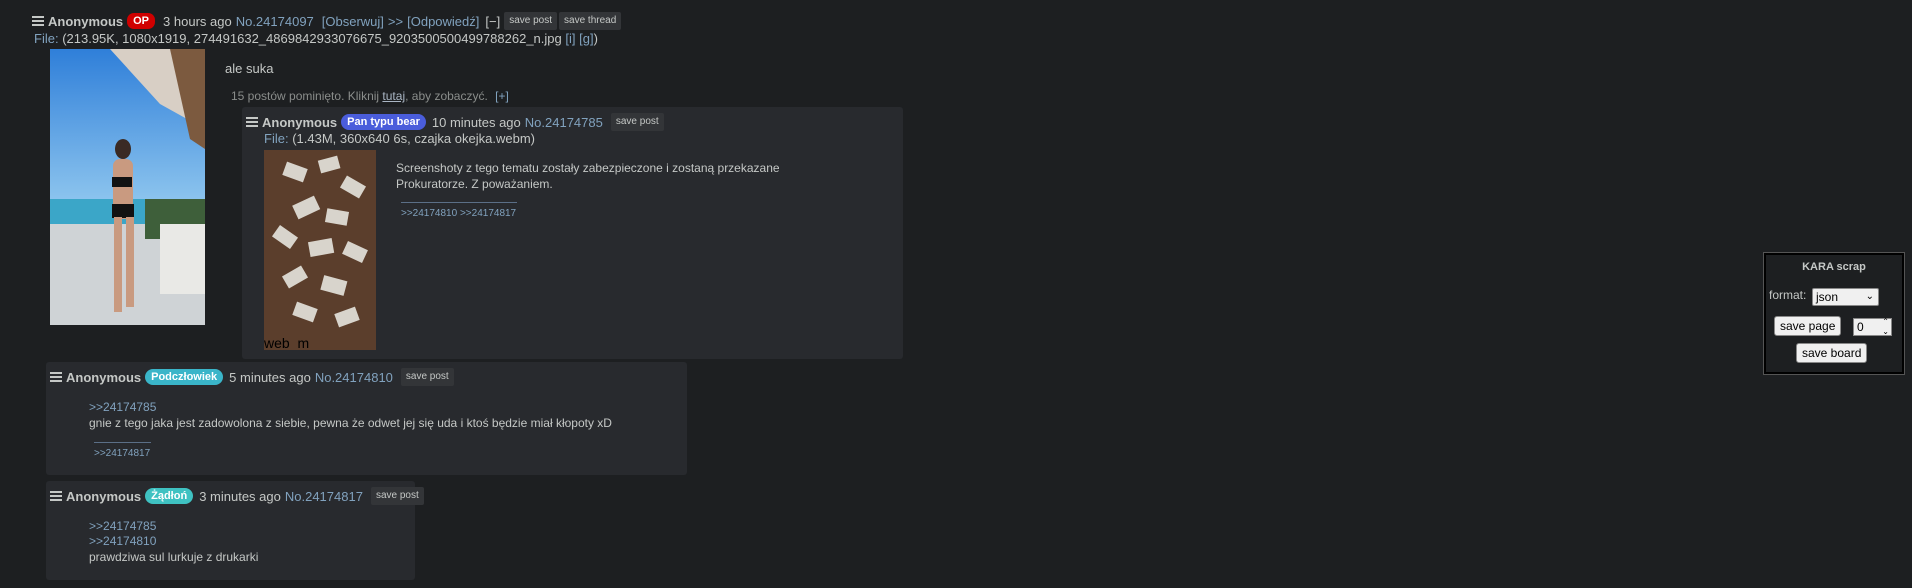 The width and height of the screenshot is (1912, 588). Describe the element at coordinates (413, 138) in the screenshot. I see `file-details: (1.43M, 360x640 6s, czajka okejka.webm)` at that location.